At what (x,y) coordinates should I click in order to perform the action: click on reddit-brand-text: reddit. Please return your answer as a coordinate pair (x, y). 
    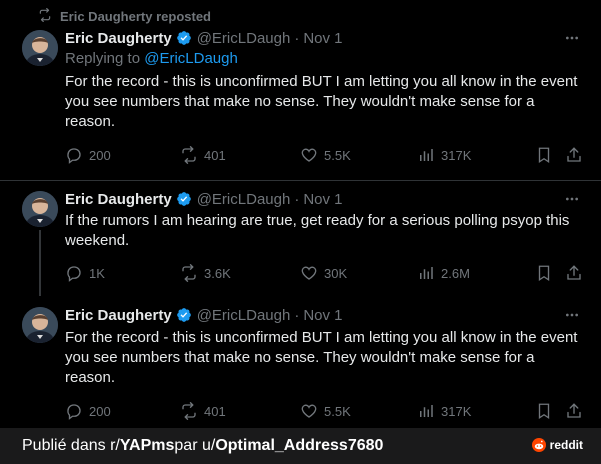
    Looking at the image, I should click on (566, 445).